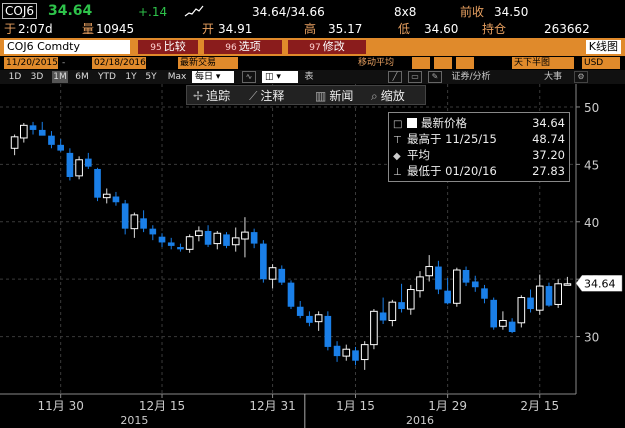  I want to click on legend-avg-row: ◆ 平均 37.20, so click(480, 155).